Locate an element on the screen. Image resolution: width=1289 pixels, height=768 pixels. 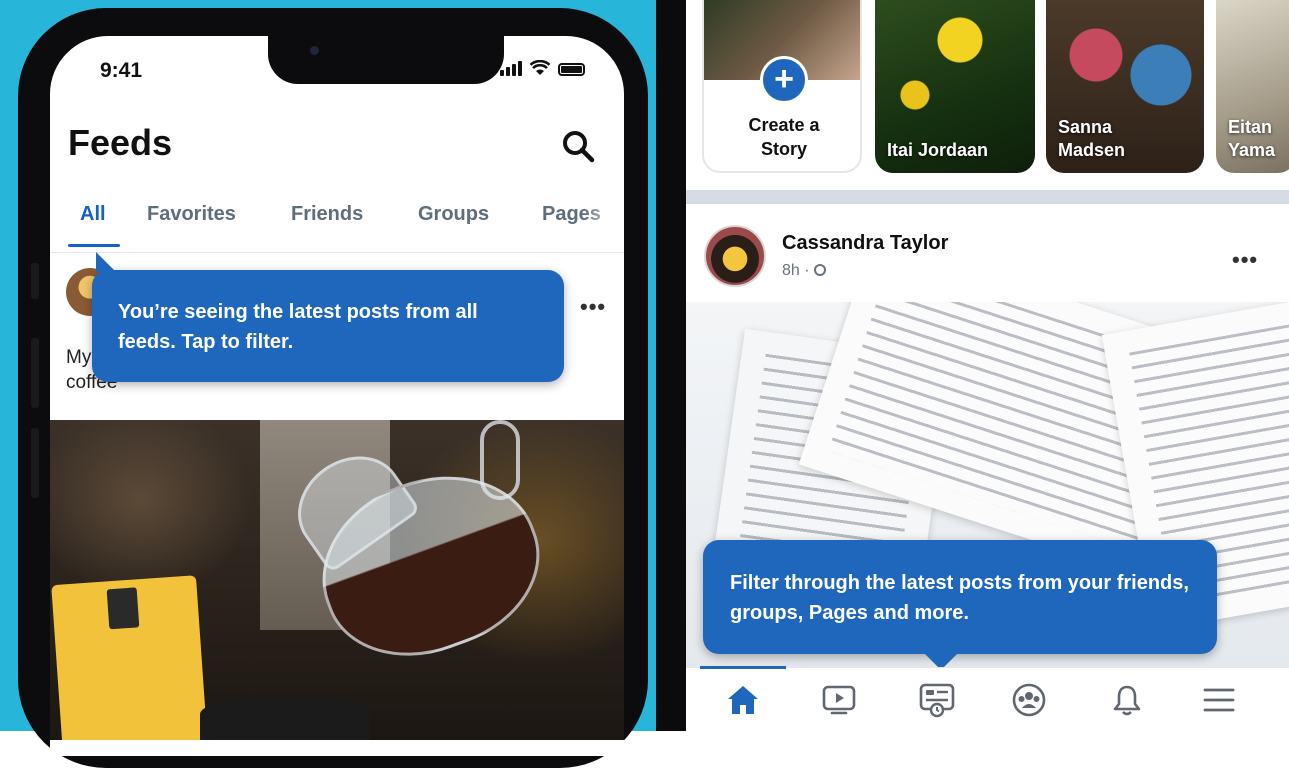
status-time: 9:41 is located at coordinates (121, 70).